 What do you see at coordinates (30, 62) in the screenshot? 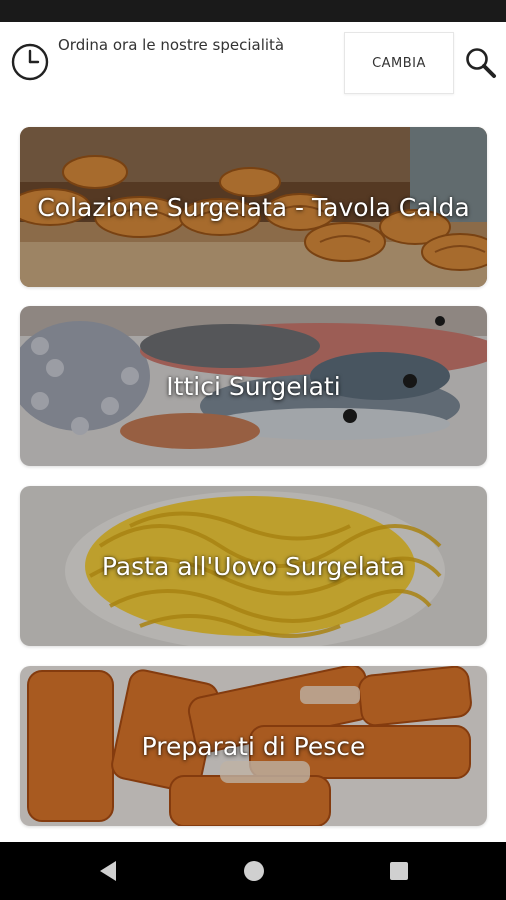
I see `clock-icon` at bounding box center [30, 62].